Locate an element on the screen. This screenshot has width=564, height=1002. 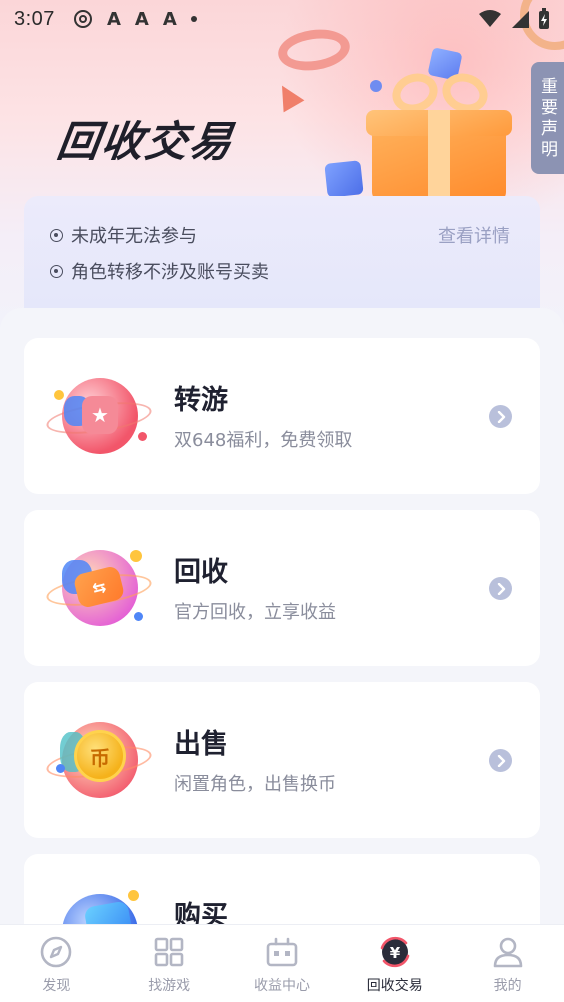
notice-text: 未成年无法参与 is located at coordinates (134, 236).